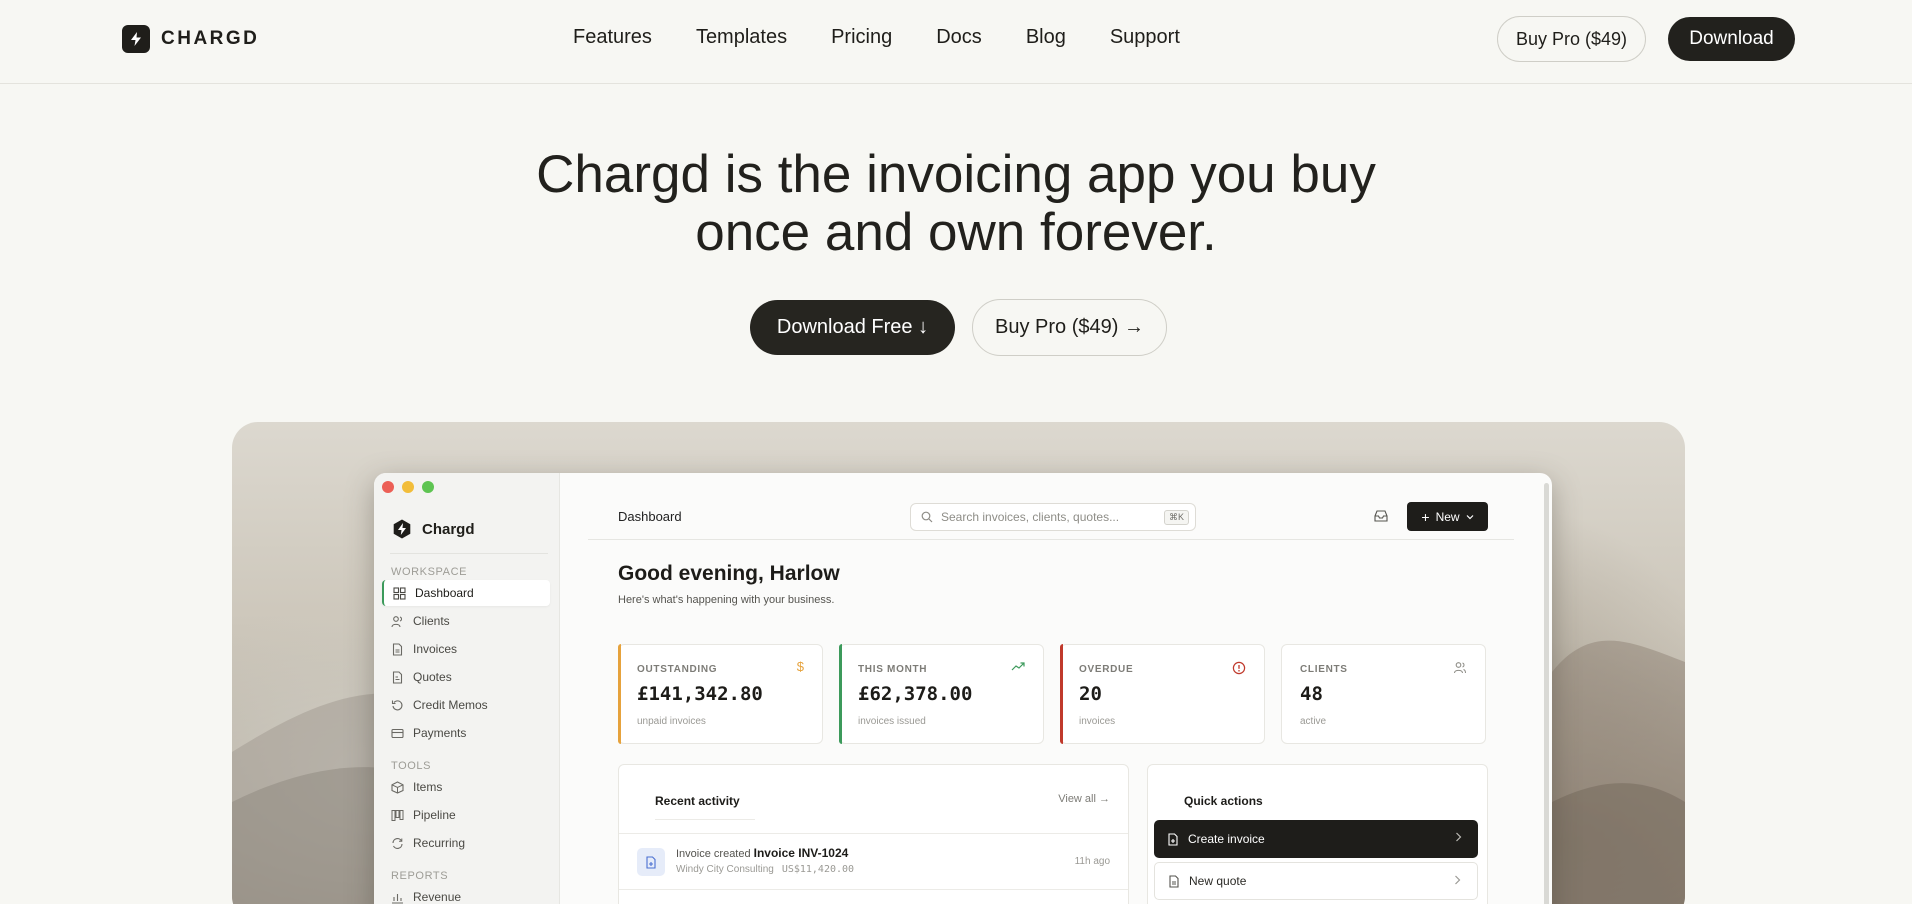  What do you see at coordinates (429, 572) in the screenshot?
I see `sidebar-section-workspace: WORKSPACE` at bounding box center [429, 572].